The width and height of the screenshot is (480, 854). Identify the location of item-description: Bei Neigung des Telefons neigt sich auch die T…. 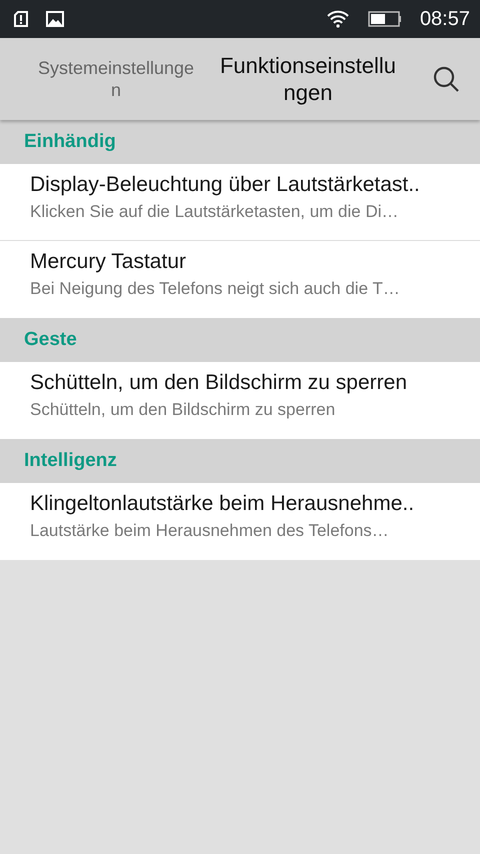
(215, 289).